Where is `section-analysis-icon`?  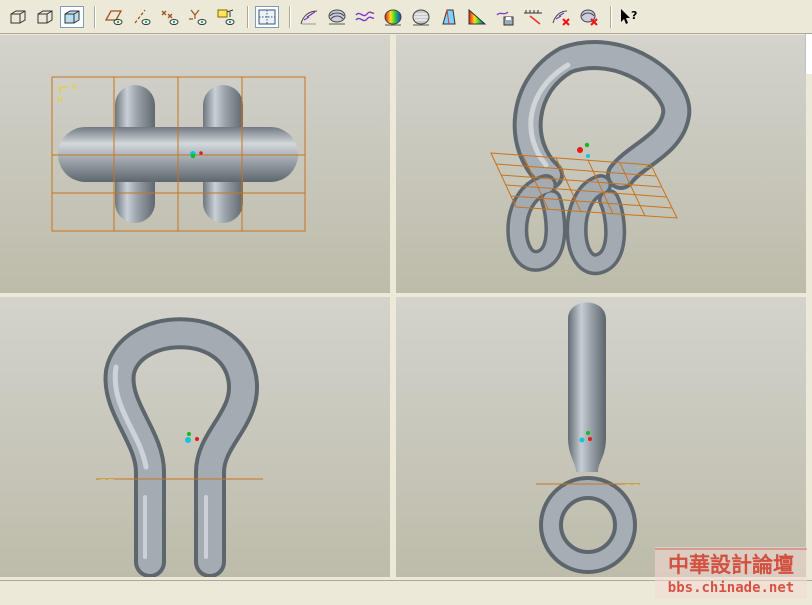
section-analysis-icon is located at coordinates (337, 17).